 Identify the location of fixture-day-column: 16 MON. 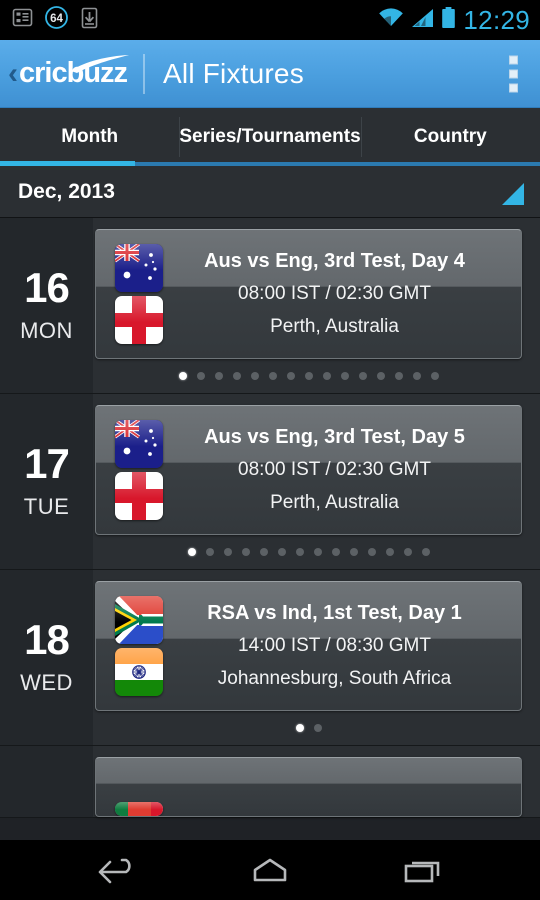
(46, 306).